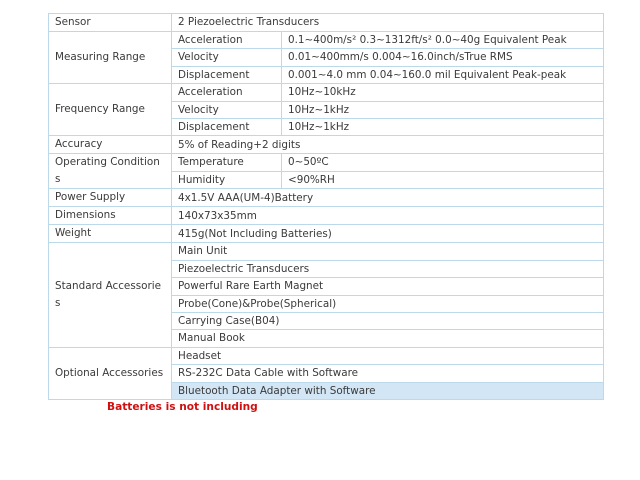 This screenshot has height=480, width=640. What do you see at coordinates (110, 295) in the screenshot?
I see `row-label-standard-accessories: Standard Accessorie s` at bounding box center [110, 295].